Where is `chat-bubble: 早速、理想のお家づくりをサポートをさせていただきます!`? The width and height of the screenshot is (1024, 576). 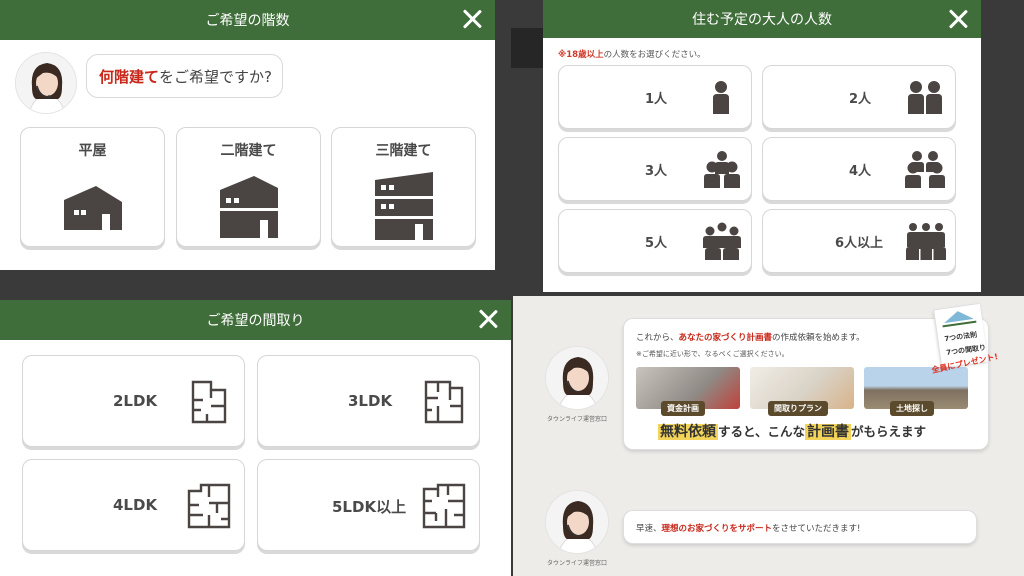 chat-bubble: 早速、理想のお家づくりをサポートをさせていただきます! is located at coordinates (800, 527).